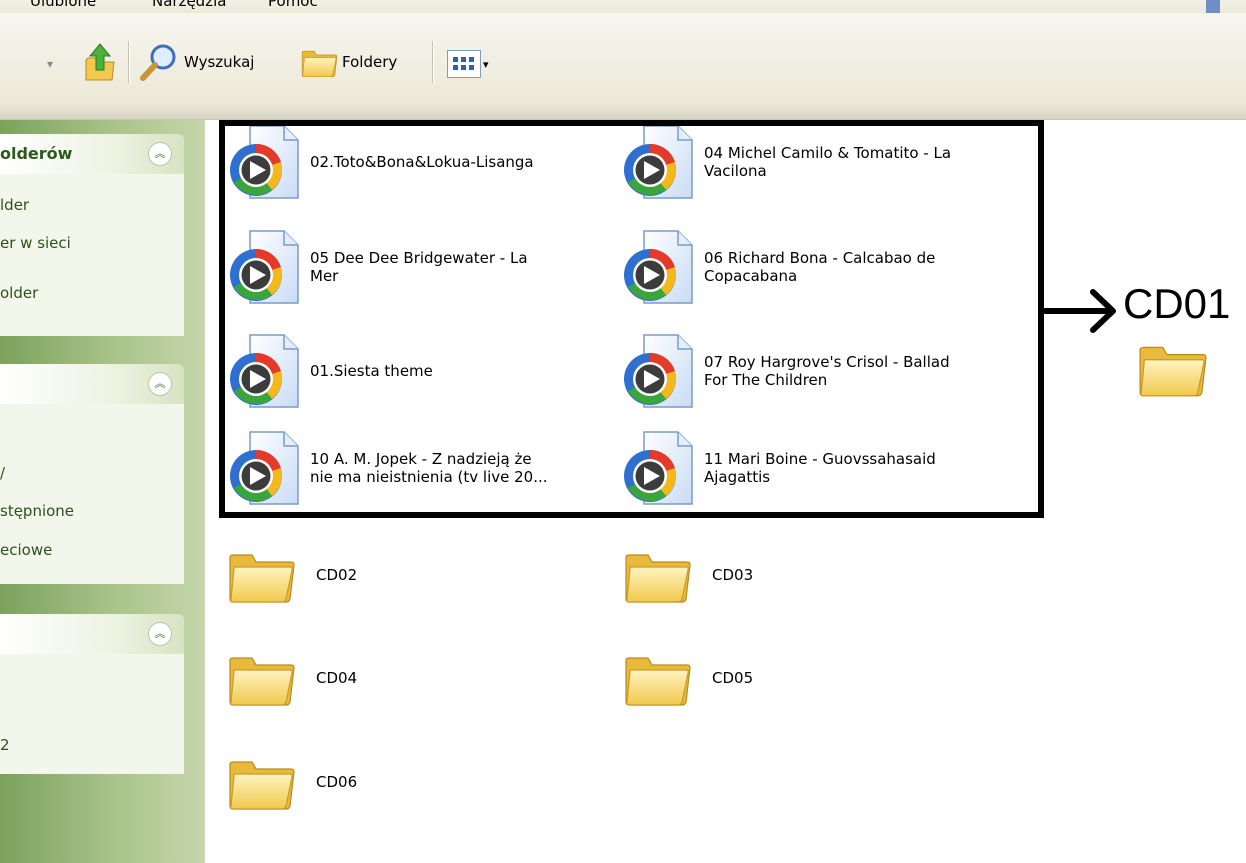 Image resolution: width=1246 pixels, height=863 pixels. Describe the element at coordinates (50, 64) in the screenshot. I see `back-dropdown-icon: ▾` at that location.